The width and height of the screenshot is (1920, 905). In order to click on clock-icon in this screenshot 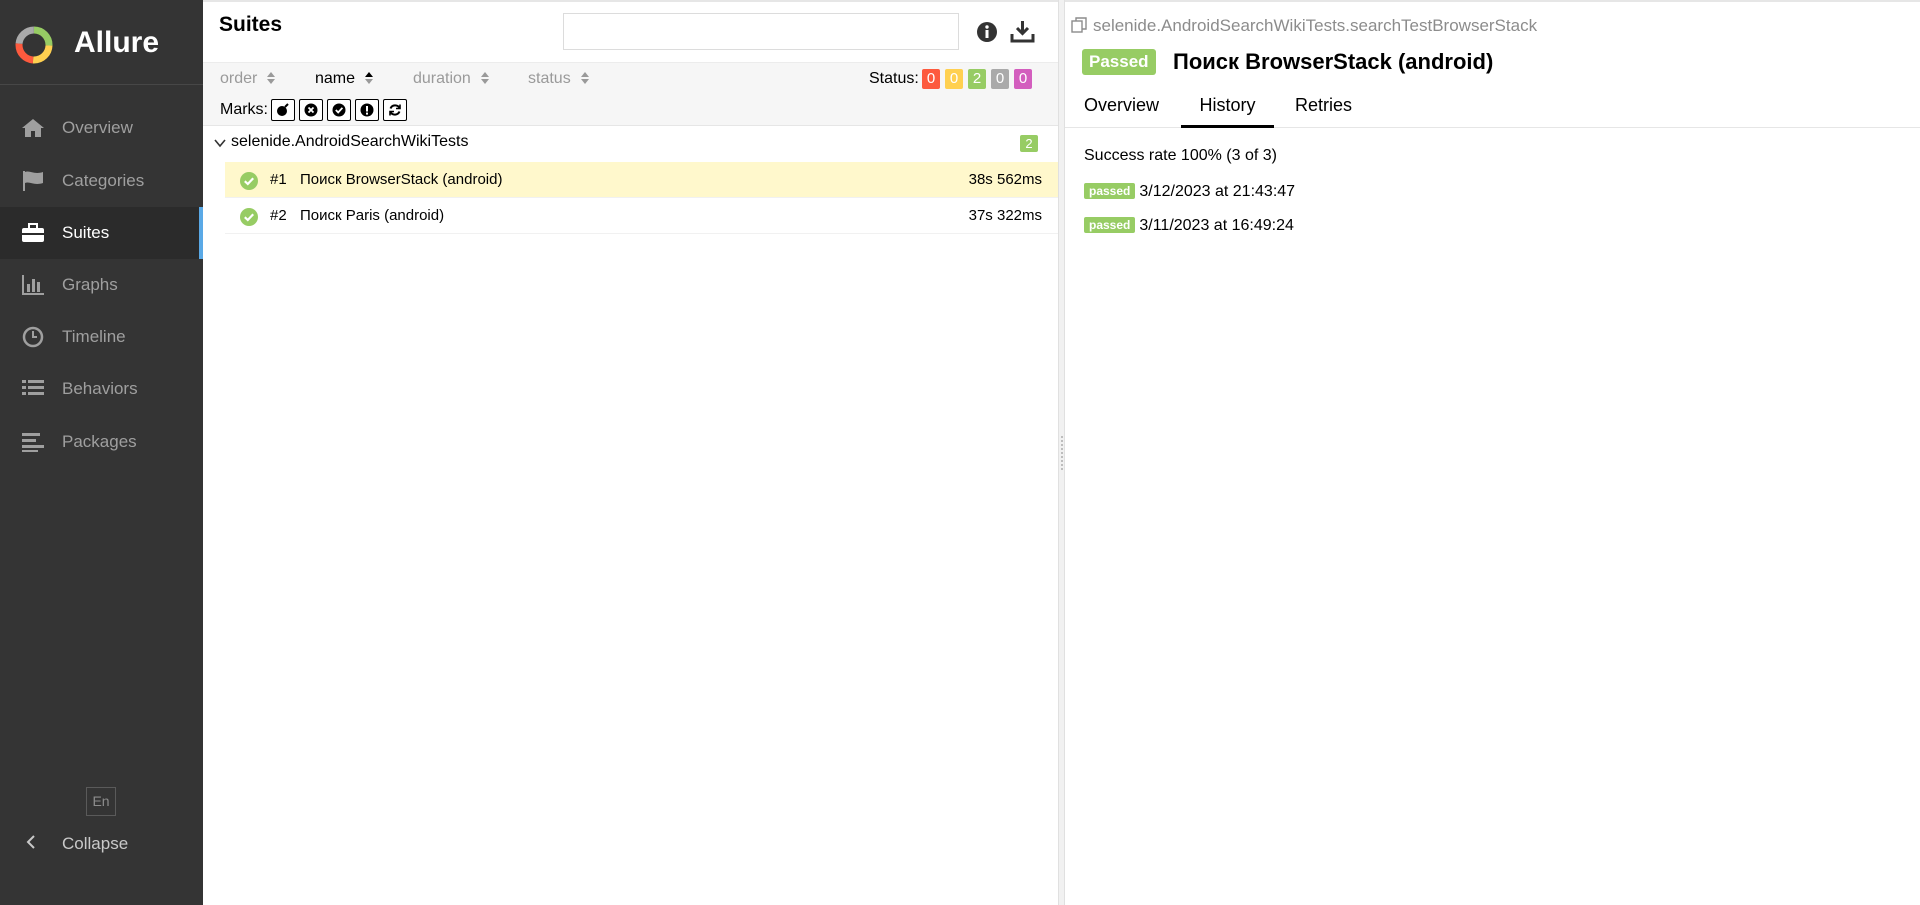, I will do `click(33, 337)`.